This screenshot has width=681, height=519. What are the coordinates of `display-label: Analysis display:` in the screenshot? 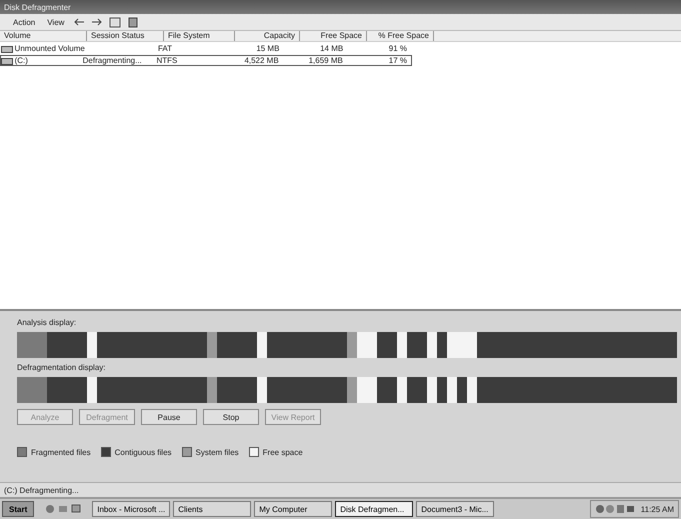 It's located at (47, 323).